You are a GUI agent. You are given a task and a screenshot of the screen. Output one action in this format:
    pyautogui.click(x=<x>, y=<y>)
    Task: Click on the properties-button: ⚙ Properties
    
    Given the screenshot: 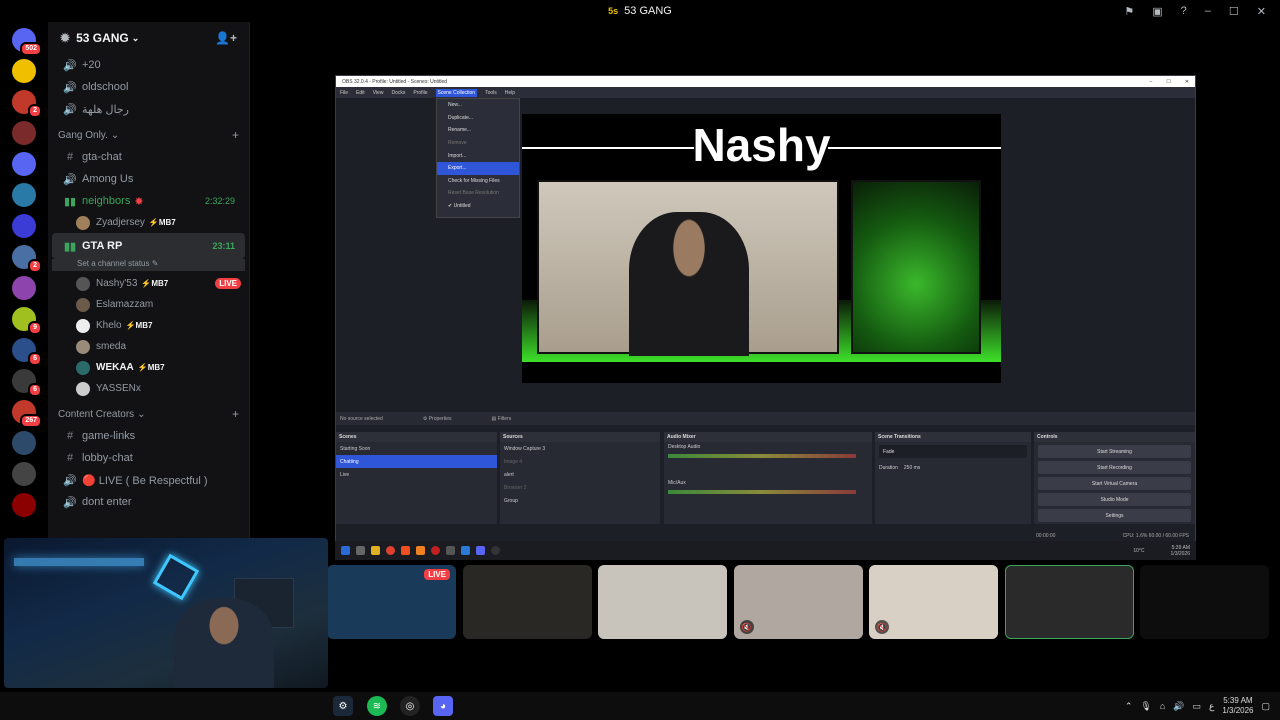 What is the action you would take?
    pyautogui.click(x=437, y=419)
    